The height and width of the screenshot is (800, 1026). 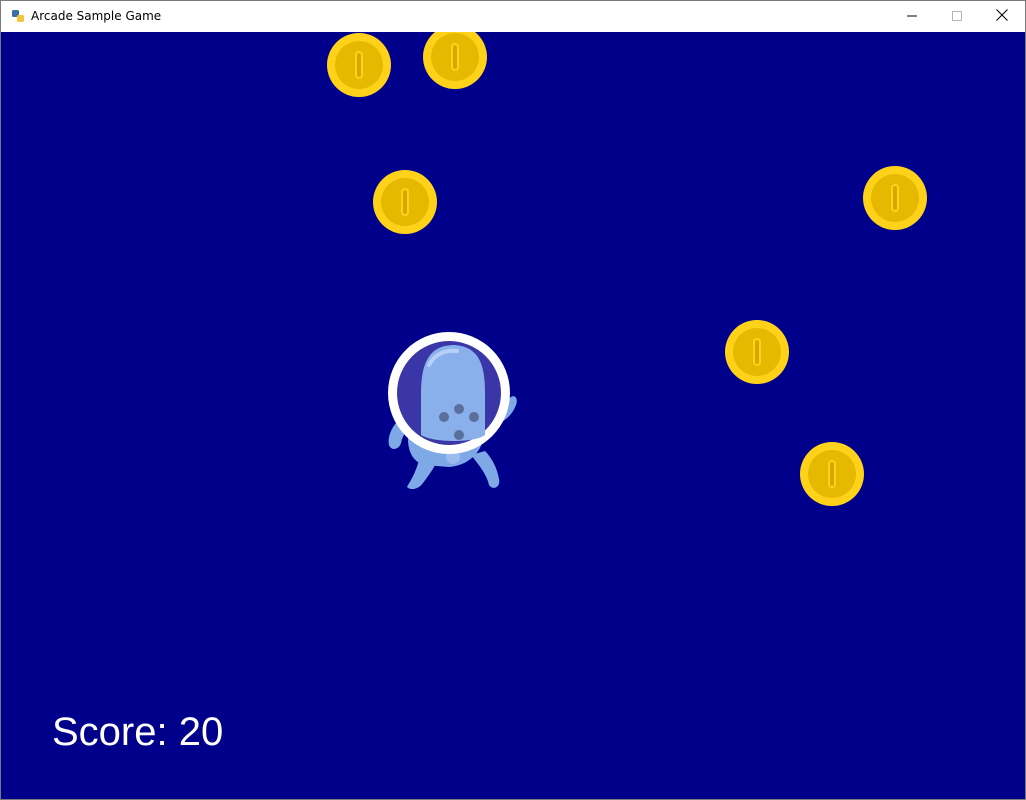 I want to click on close-icon, so click(x=1002, y=17).